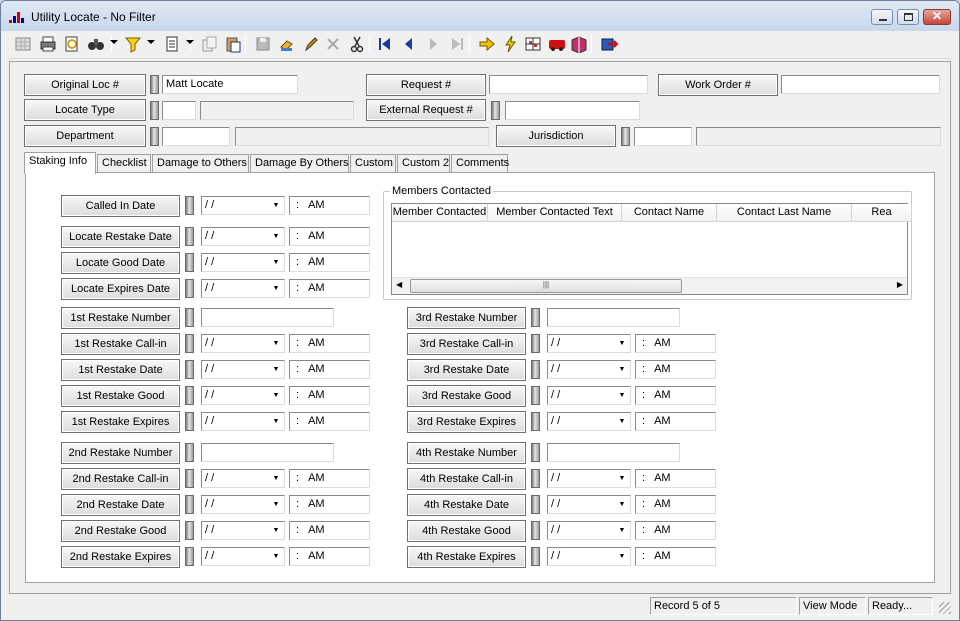 The image size is (960, 621). Describe the element at coordinates (263, 44) in the screenshot. I see `save-button` at that location.